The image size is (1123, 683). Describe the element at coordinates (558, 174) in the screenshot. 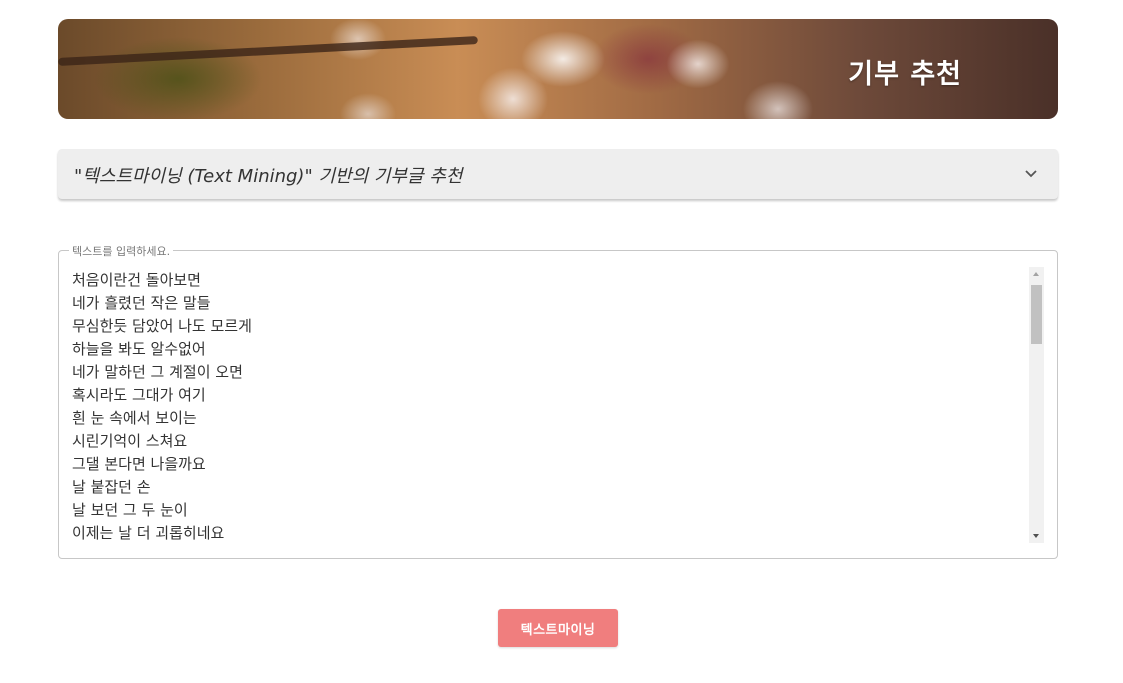

I see `text-mining-accordion: "텍스트마이닝 (Text Mining)" 기반의 기부글 추천` at that location.